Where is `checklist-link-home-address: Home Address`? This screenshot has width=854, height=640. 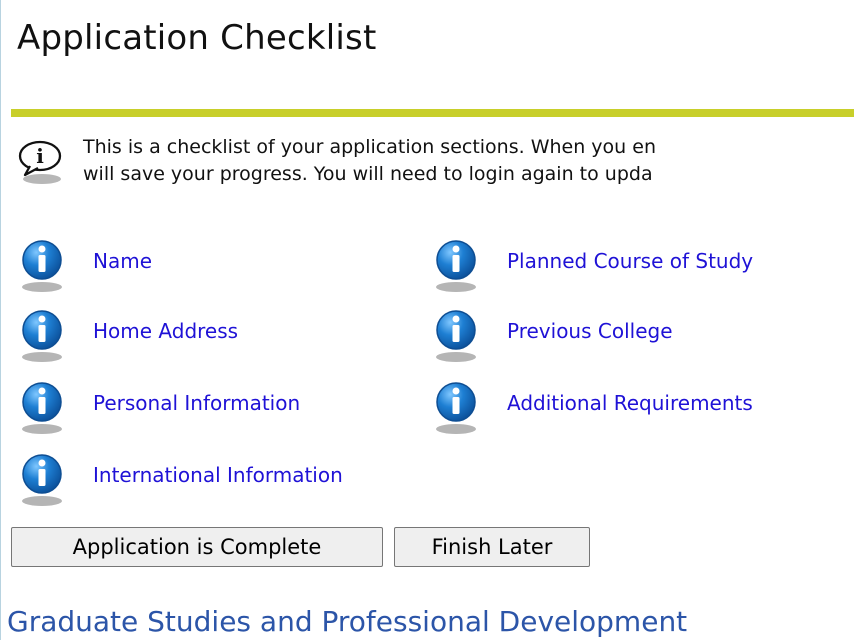
checklist-link-home-address: Home Address is located at coordinates (165, 331).